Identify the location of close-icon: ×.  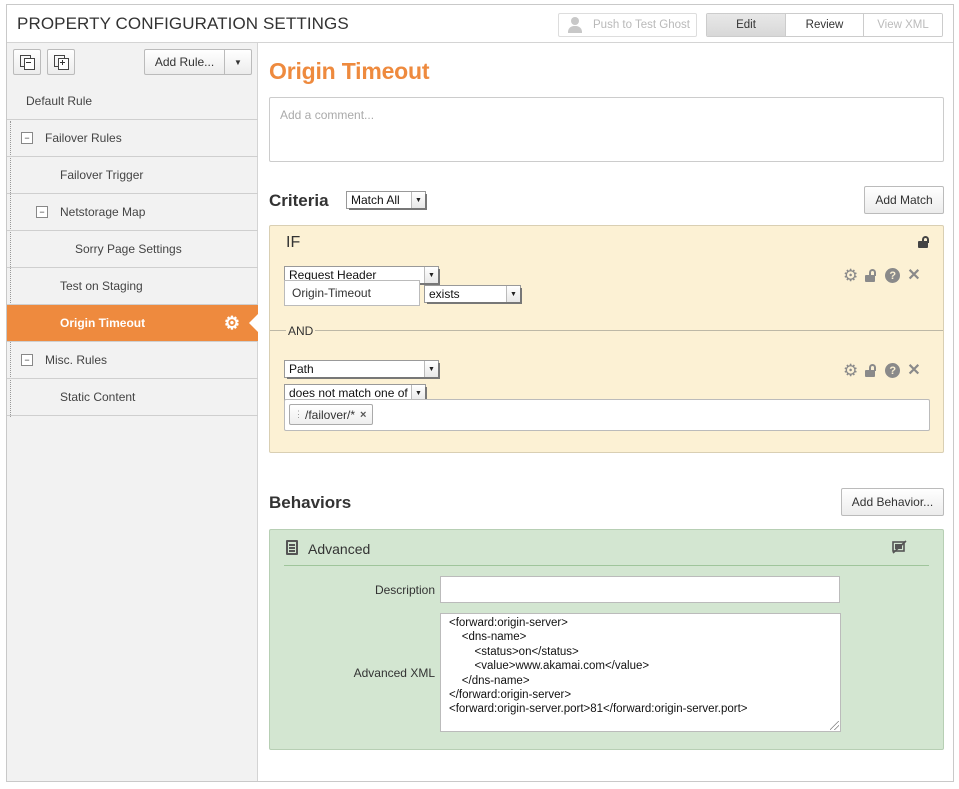
(363, 415).